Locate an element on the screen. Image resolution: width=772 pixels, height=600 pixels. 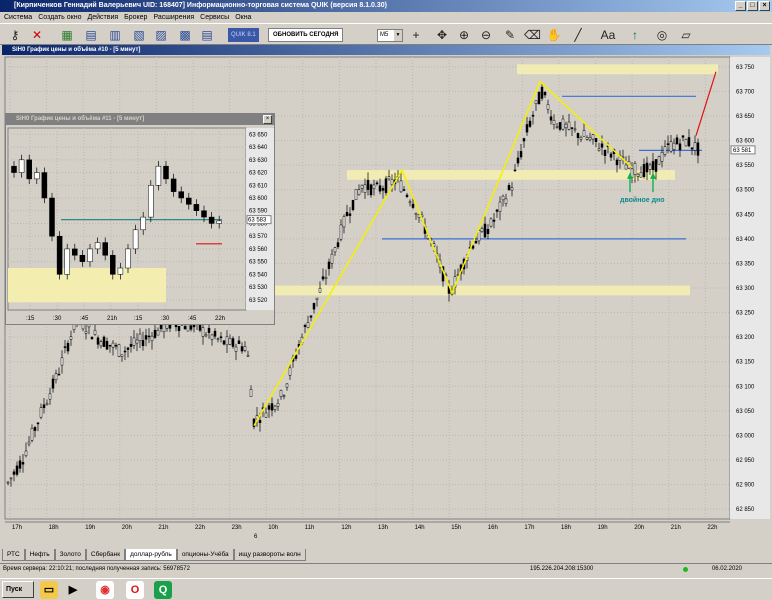
x-tick-label: 20h is located at coordinates (639, 528).